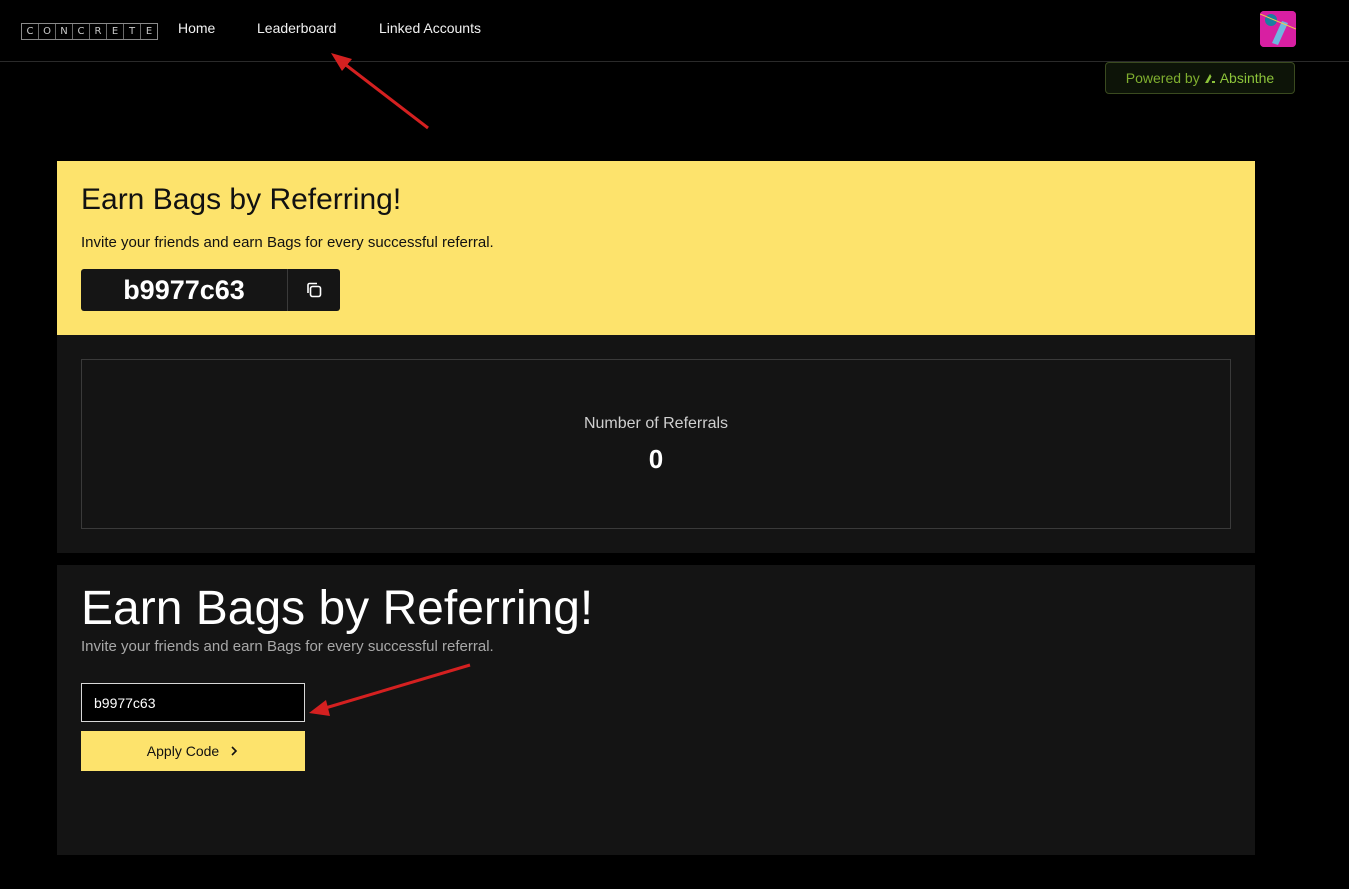 The height and width of the screenshot is (889, 1349). I want to click on referral-code-input, so click(193, 702).